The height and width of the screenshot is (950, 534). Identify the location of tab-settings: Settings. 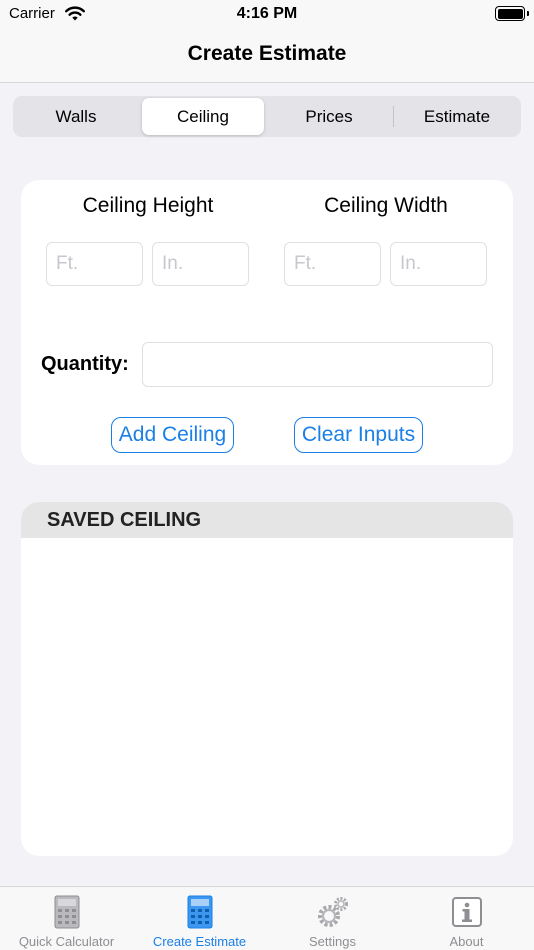
(332, 918).